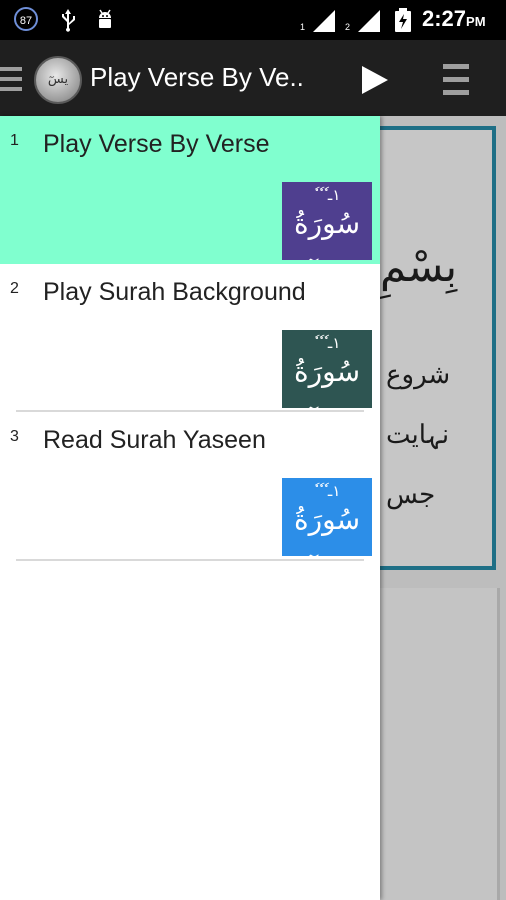 The image size is (506, 900). I want to click on page-title: Play Verse By Ve.., so click(197, 77).